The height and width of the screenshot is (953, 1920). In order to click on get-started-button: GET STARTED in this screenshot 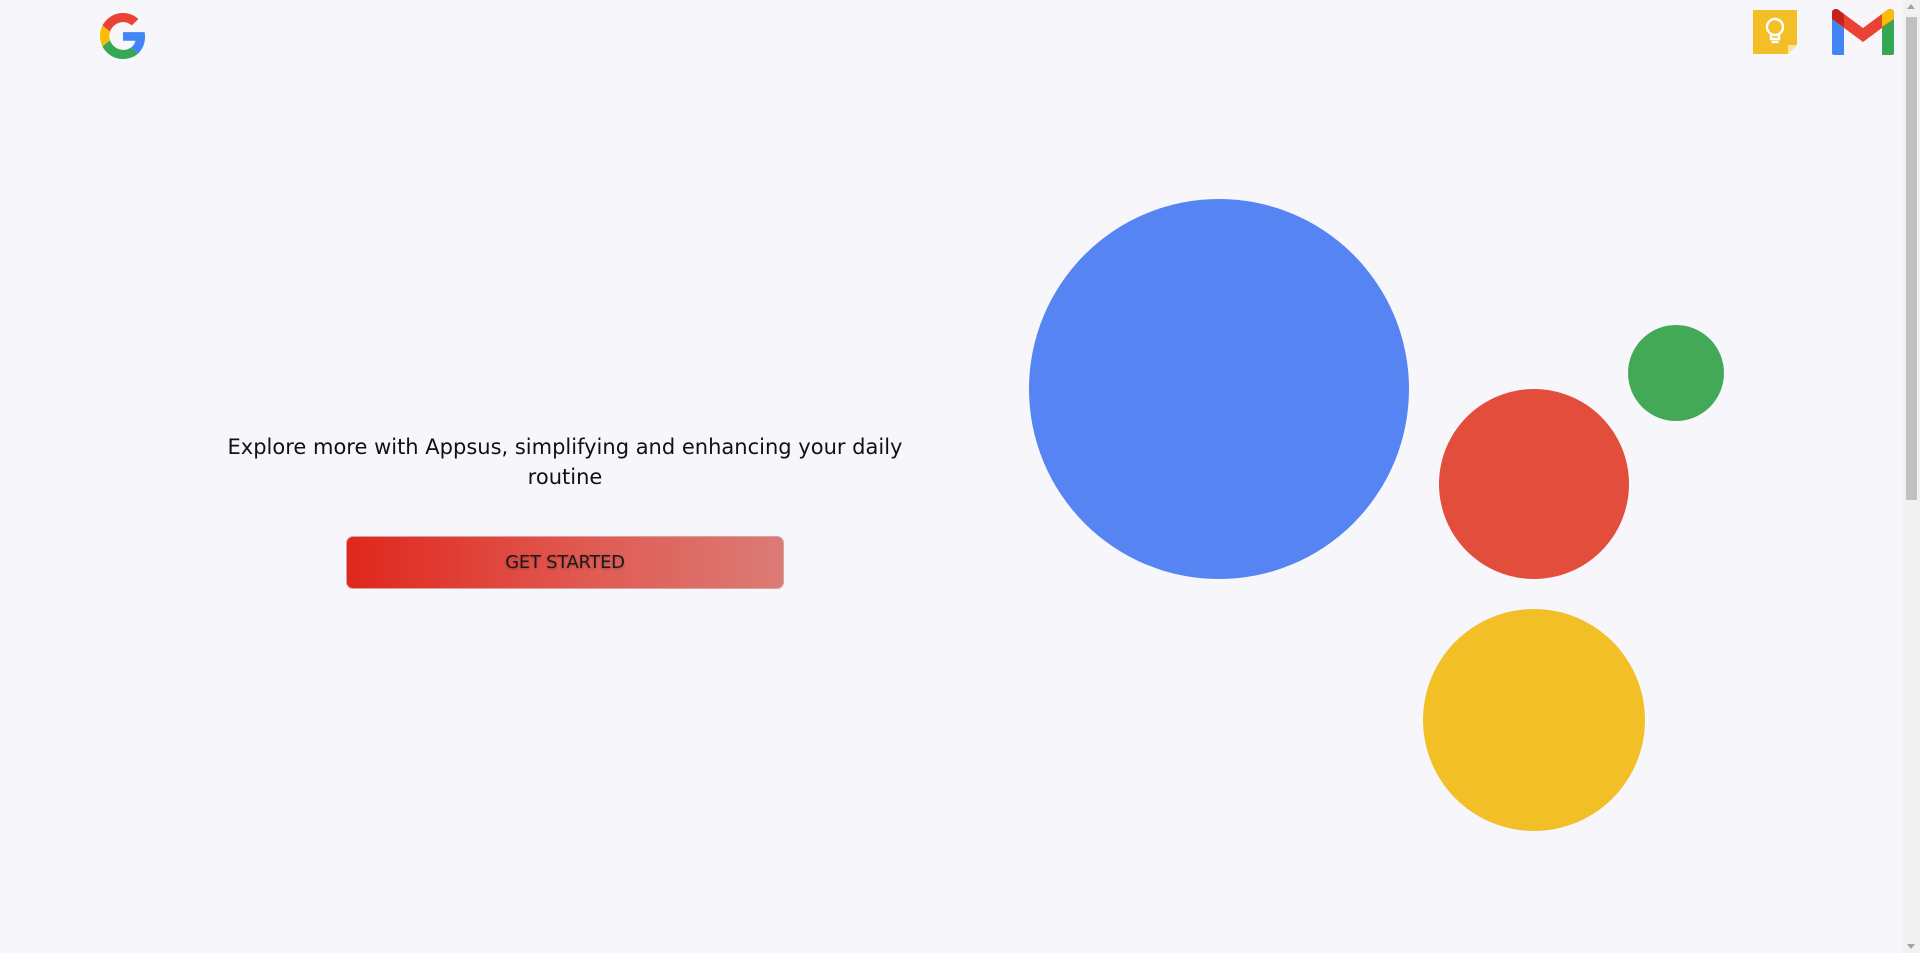, I will do `click(565, 562)`.